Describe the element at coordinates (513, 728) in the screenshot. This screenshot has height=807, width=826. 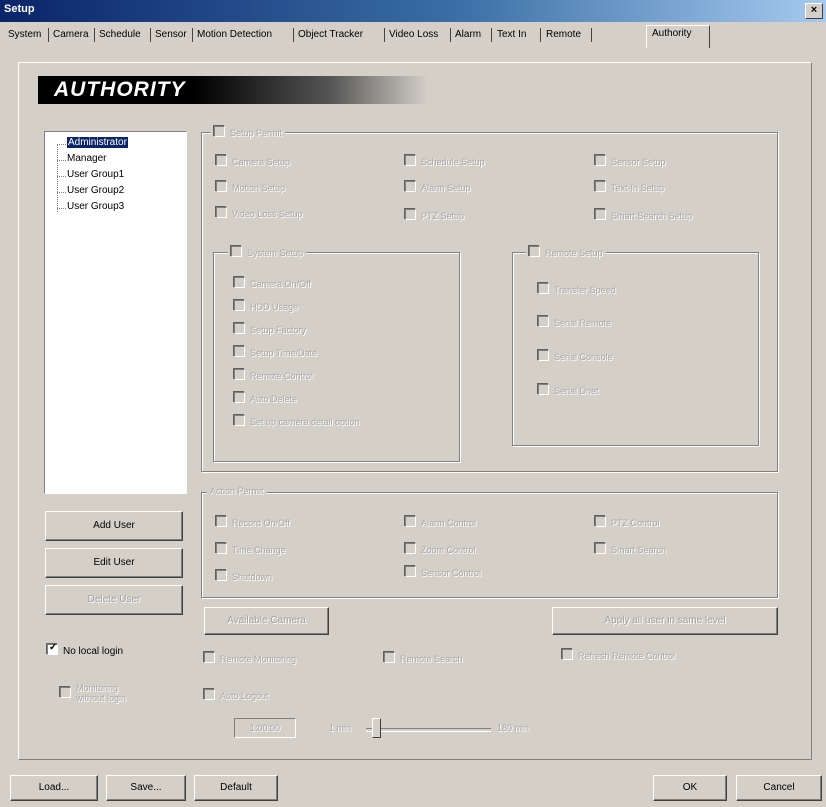
I see `slider-max-label: 180 min` at that location.